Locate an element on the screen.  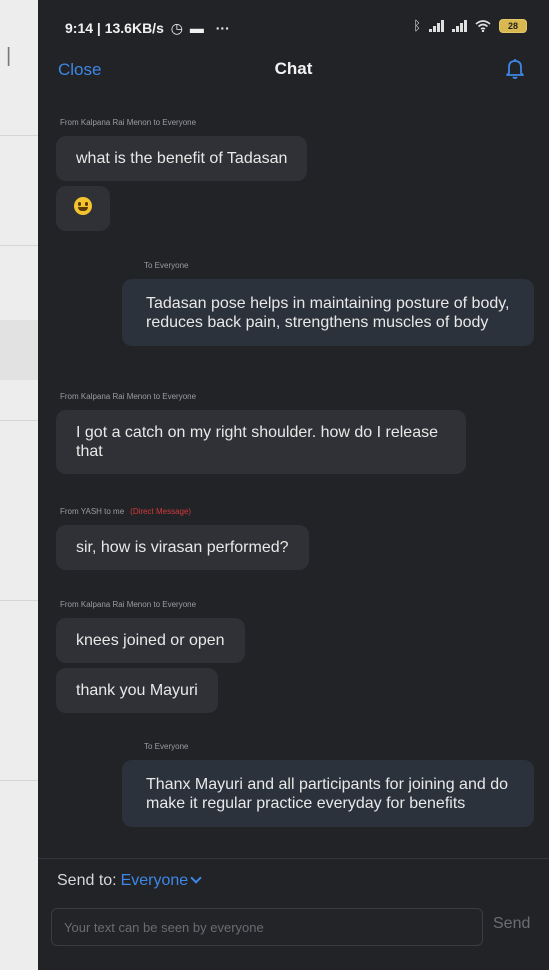
chat-message: sir, how is virasan performed? is located at coordinates (182, 547).